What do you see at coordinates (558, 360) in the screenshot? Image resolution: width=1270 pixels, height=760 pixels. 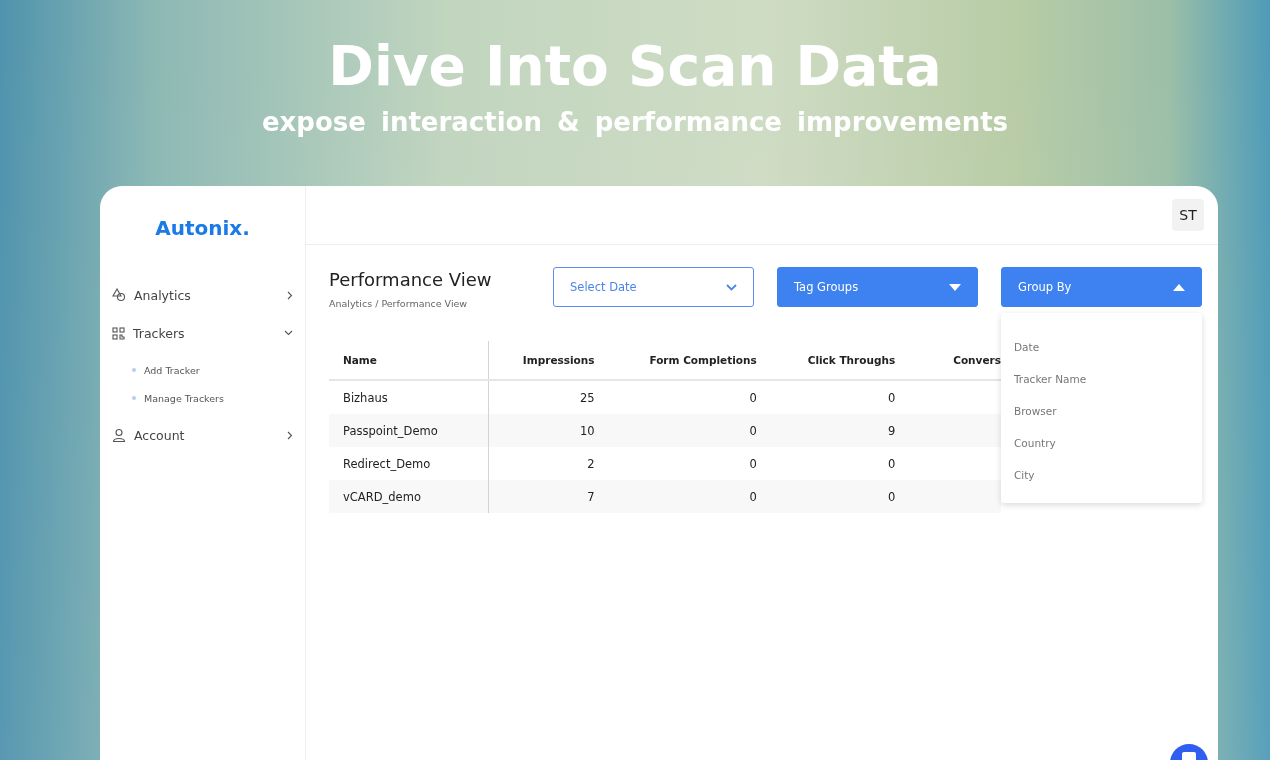 I see `column-header: Impressions` at bounding box center [558, 360].